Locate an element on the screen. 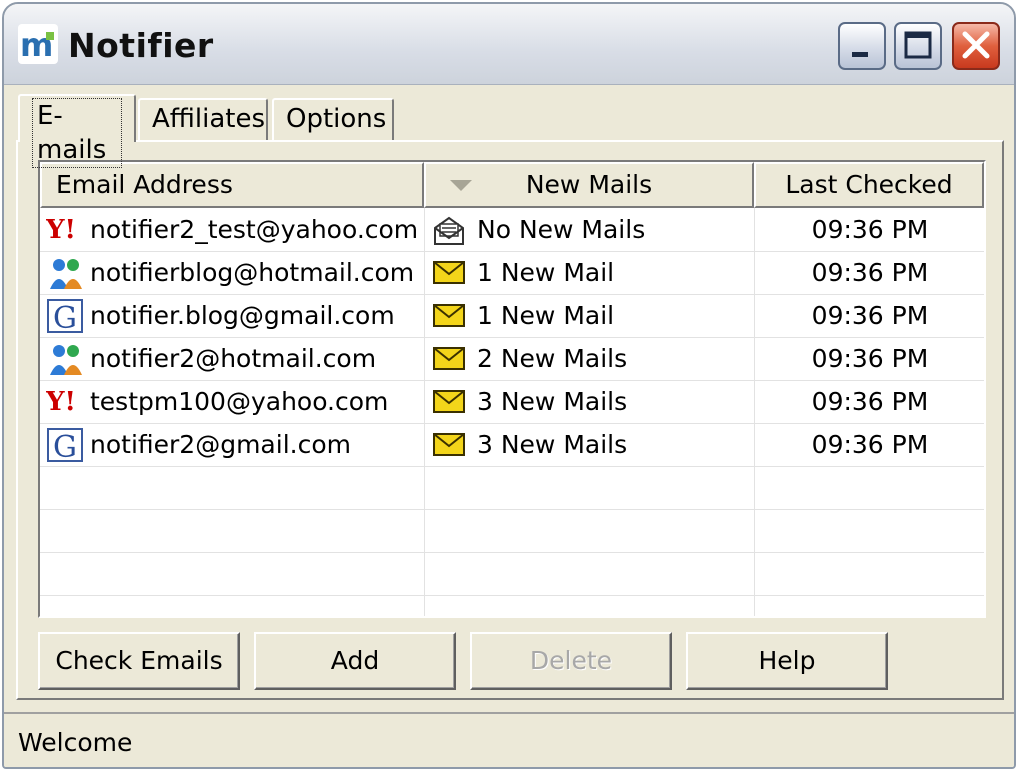 The image size is (1020, 773). tab-affiliates-label: Affiliates is located at coordinates (209, 119).